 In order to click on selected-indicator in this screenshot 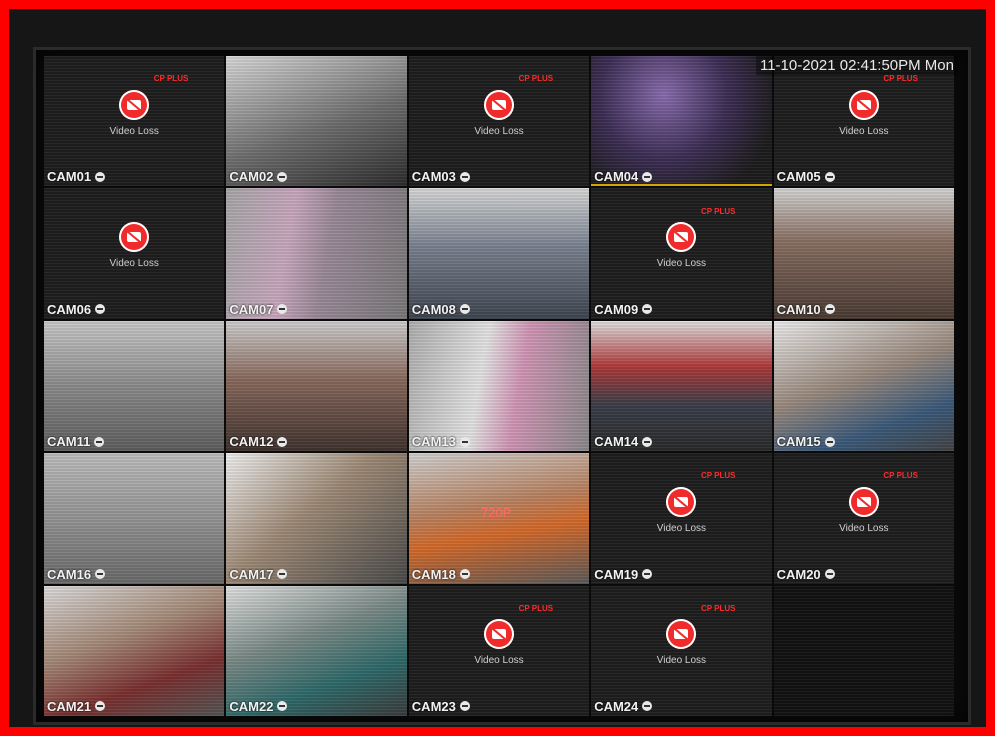, I will do `click(681, 185)`.